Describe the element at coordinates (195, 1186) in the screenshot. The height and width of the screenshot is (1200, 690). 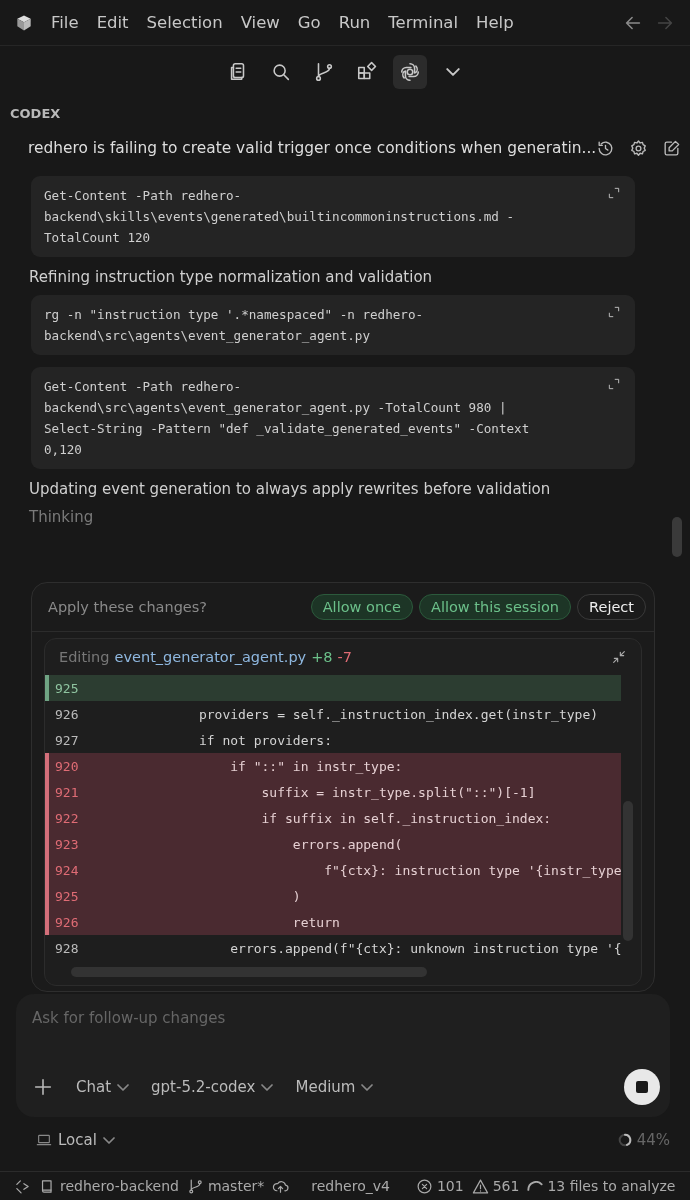
I see `branch-icon` at that location.